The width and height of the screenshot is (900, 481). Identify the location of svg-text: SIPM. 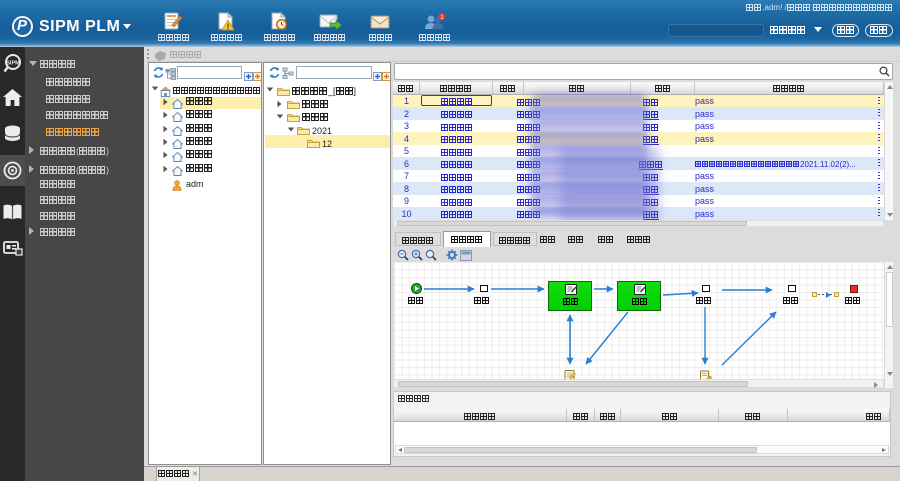
(13, 64).